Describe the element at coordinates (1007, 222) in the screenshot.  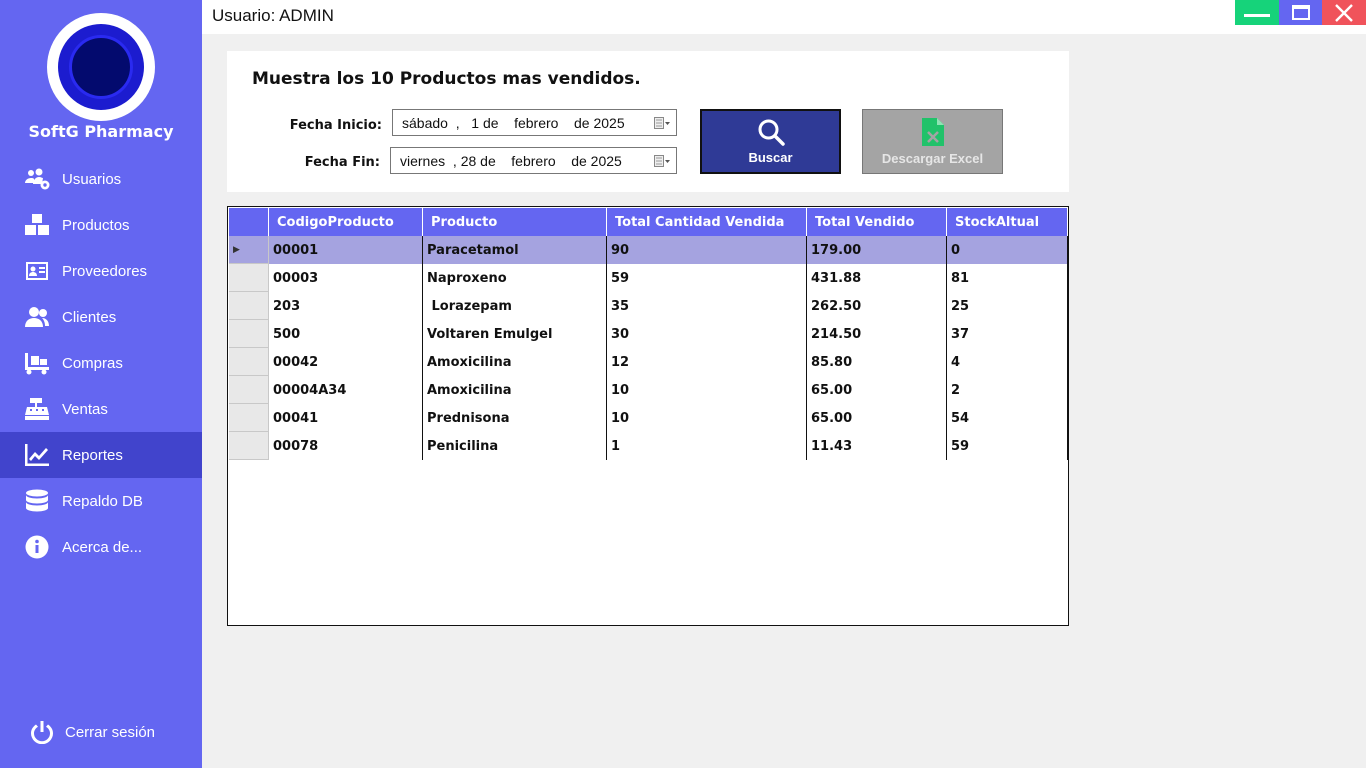
I see `column-header-stock: StockAltual` at that location.